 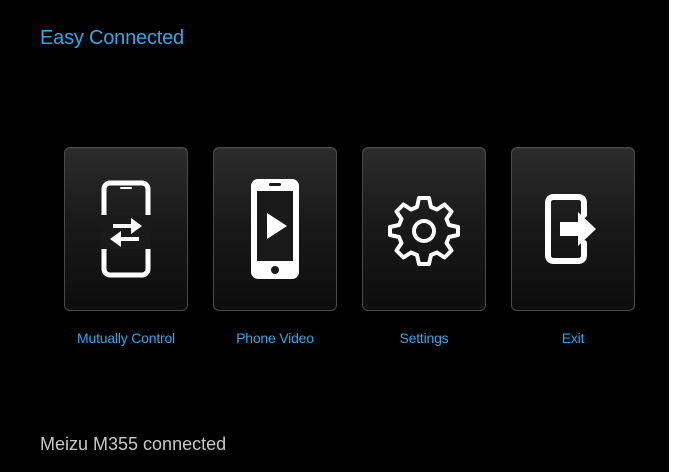 What do you see at coordinates (673, 236) in the screenshot?
I see `window-edge` at bounding box center [673, 236].